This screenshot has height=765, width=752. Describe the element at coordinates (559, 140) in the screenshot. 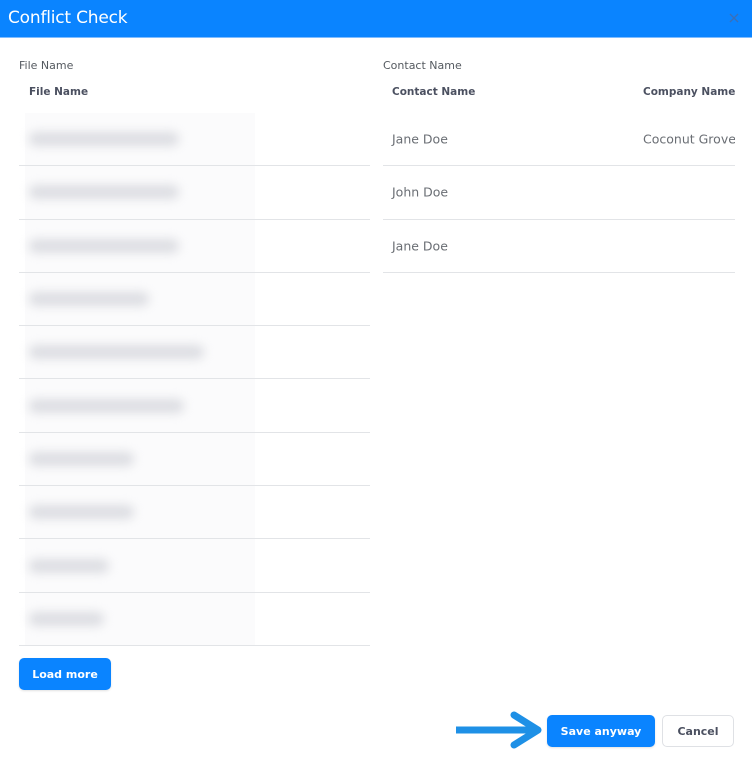

I see `table-row: Jane Doe Coconut Grove` at that location.